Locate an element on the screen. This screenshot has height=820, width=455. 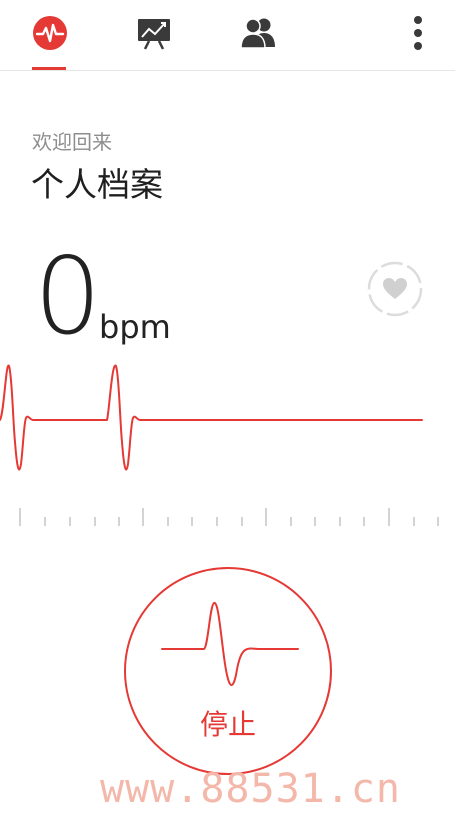
tab-trends is located at coordinates (154, 33).